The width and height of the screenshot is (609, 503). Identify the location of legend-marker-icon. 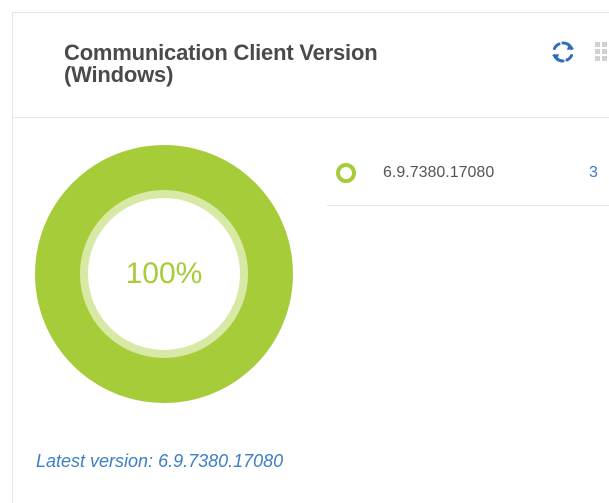
(346, 173).